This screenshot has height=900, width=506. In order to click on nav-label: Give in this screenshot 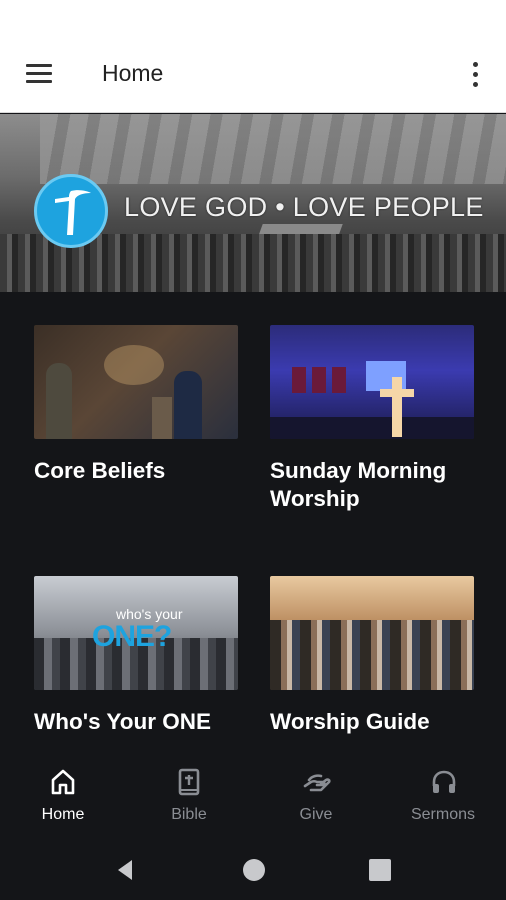, I will do `click(316, 814)`.